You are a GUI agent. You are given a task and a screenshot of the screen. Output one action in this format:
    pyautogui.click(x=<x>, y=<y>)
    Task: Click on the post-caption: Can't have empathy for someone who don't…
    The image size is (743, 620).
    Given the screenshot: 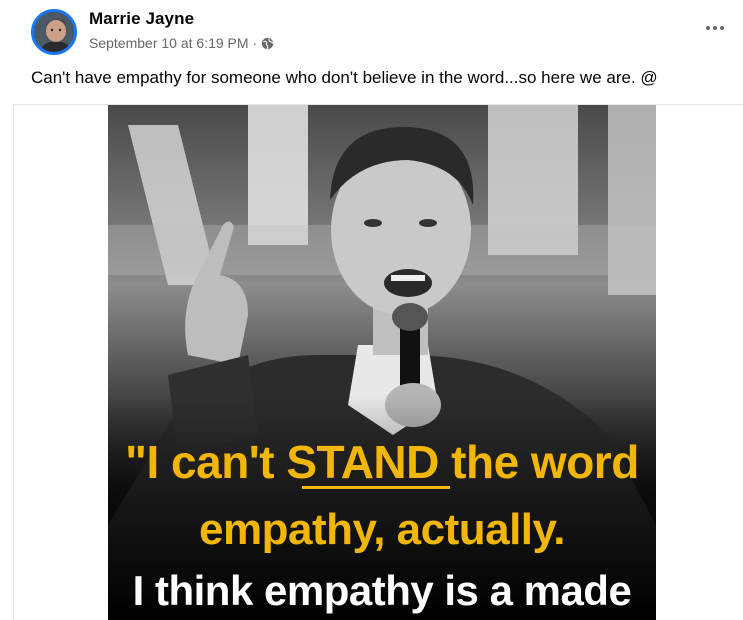 What is the action you would take?
    pyautogui.click(x=344, y=77)
    